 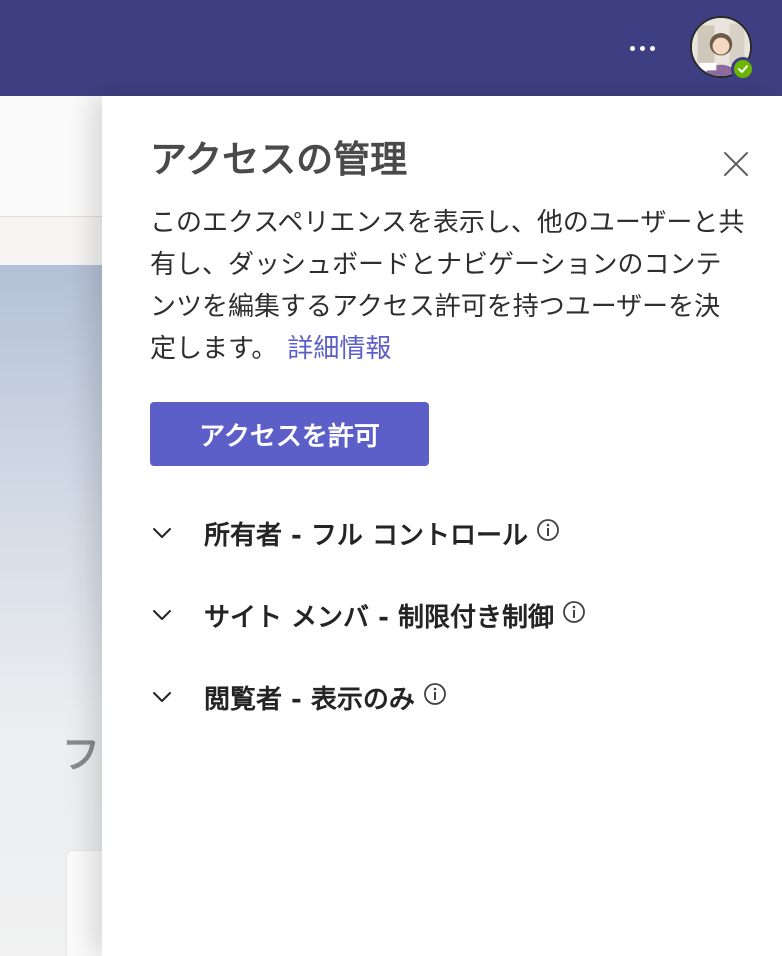 What do you see at coordinates (289, 434) in the screenshot?
I see `grant-access-button: アクセスを許可` at bounding box center [289, 434].